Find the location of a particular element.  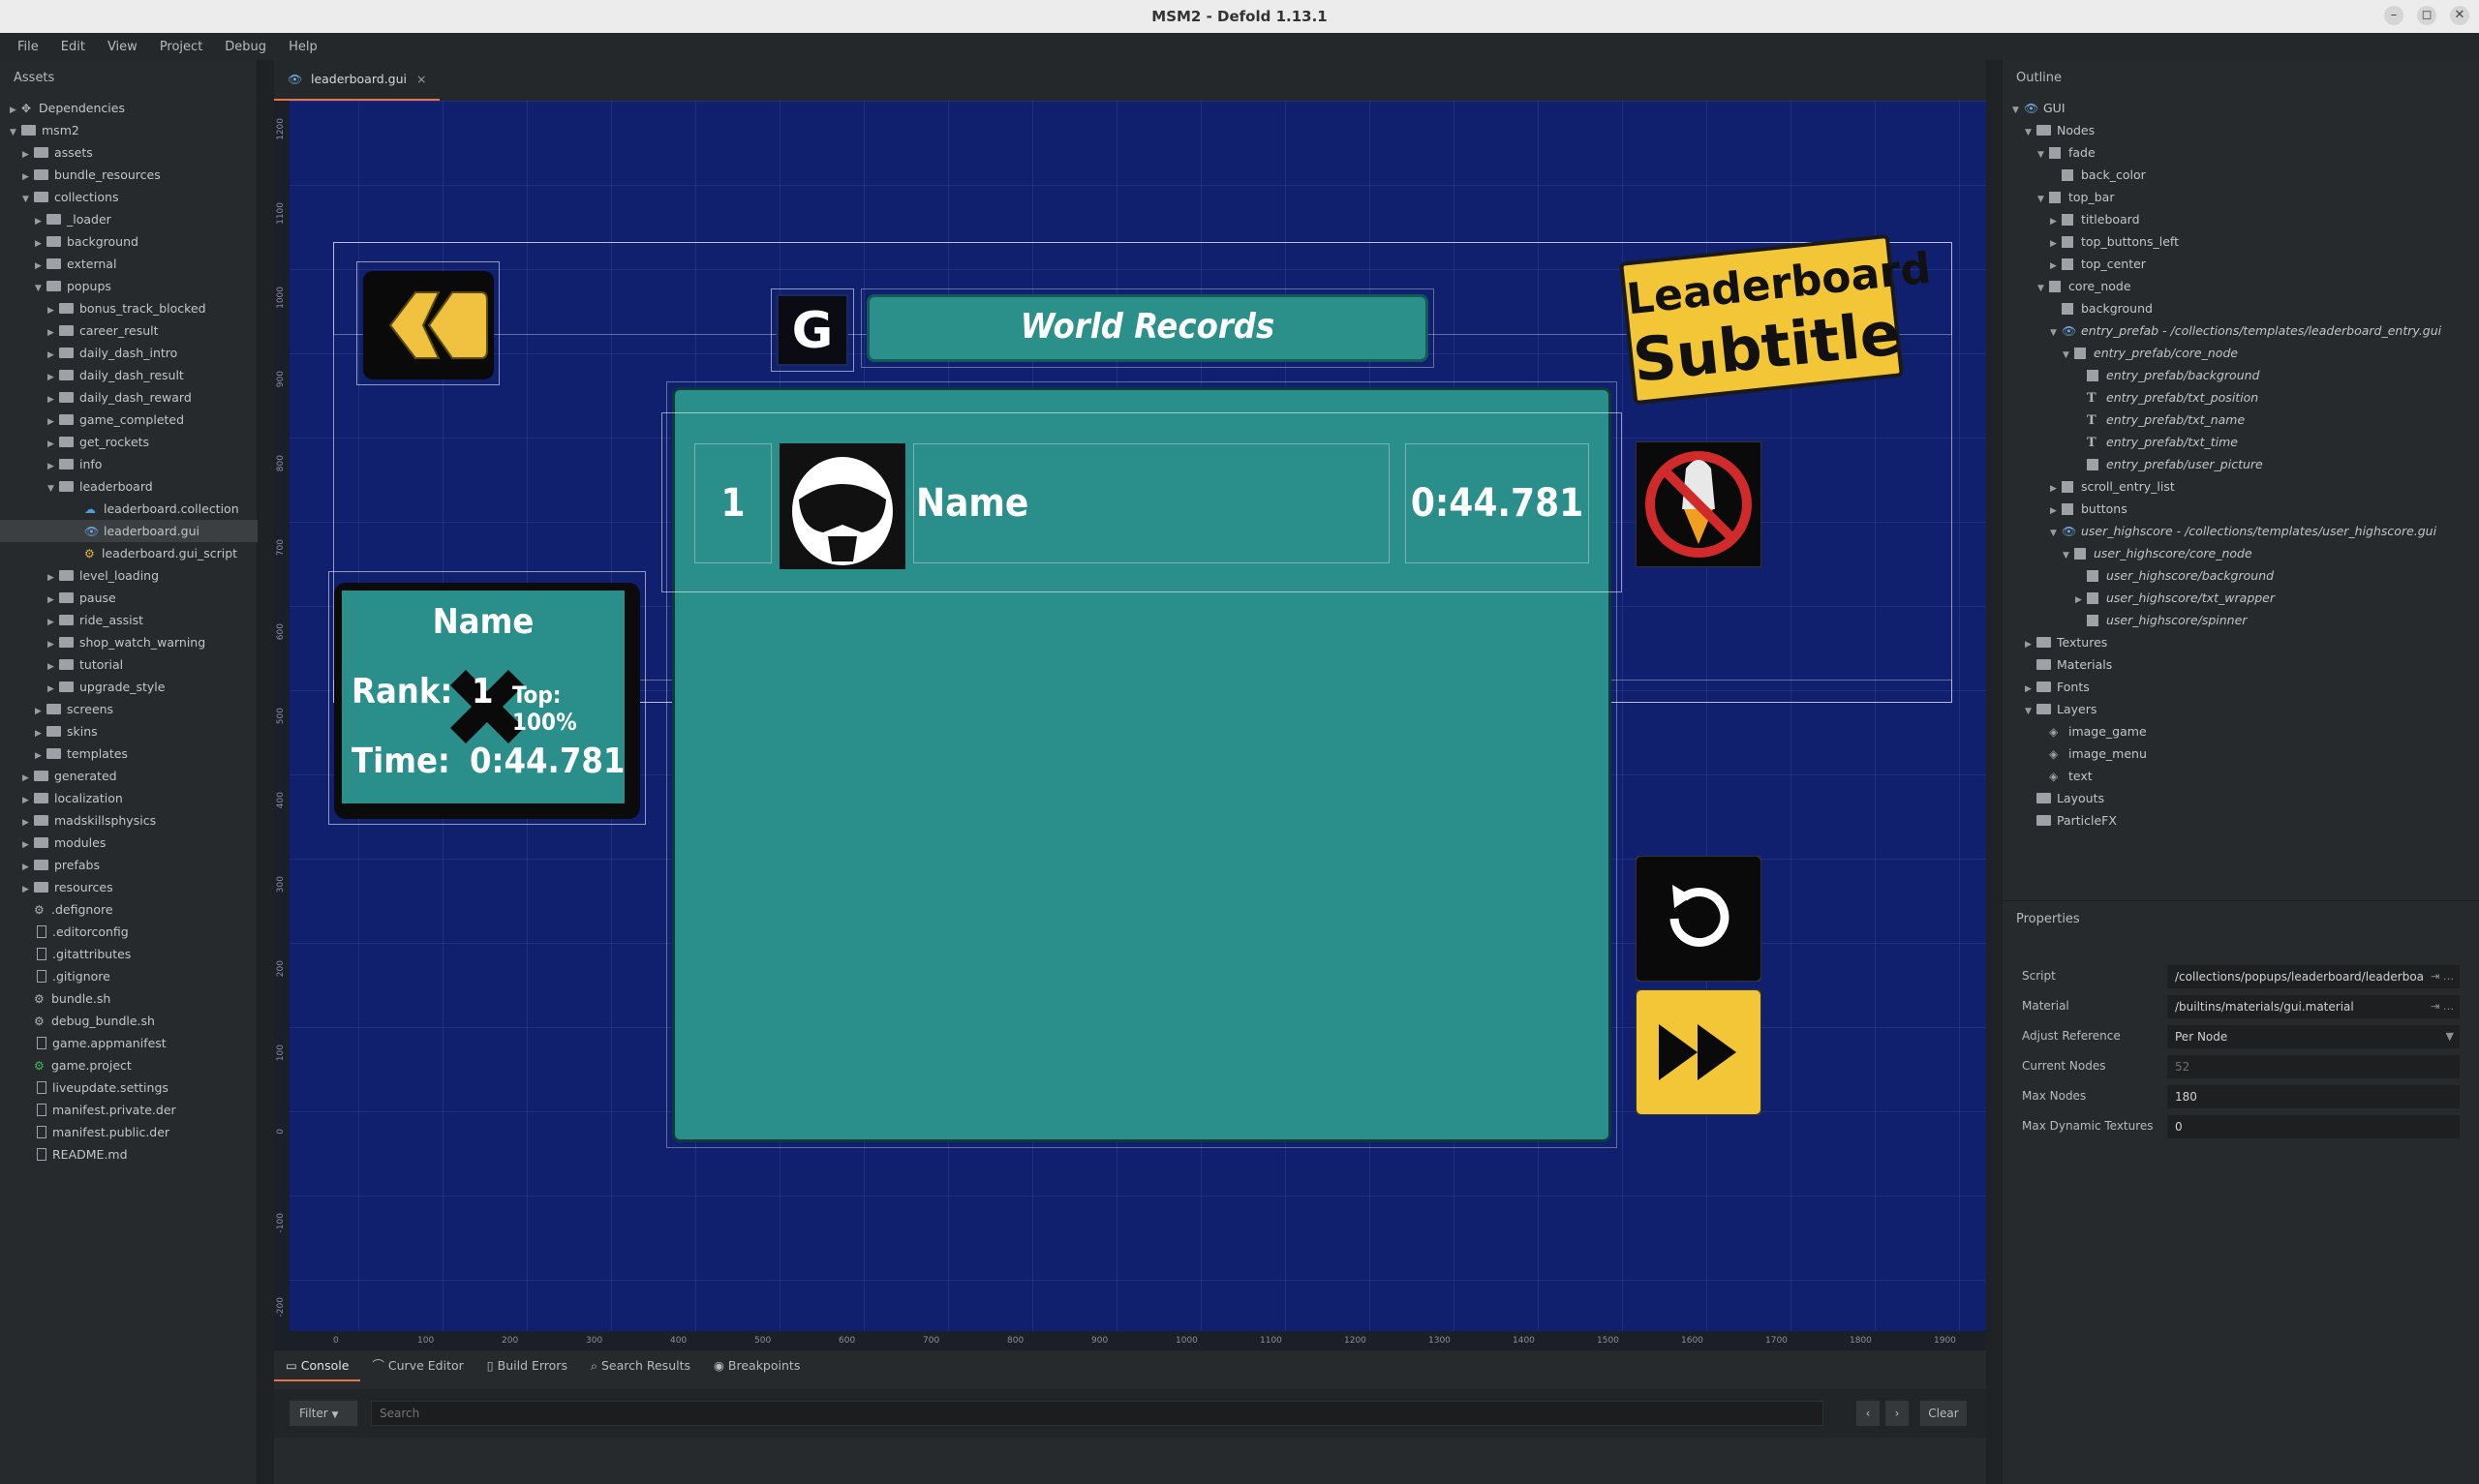

tab-curve-editor: ⌒ Curve Editor is located at coordinates (417, 1365).